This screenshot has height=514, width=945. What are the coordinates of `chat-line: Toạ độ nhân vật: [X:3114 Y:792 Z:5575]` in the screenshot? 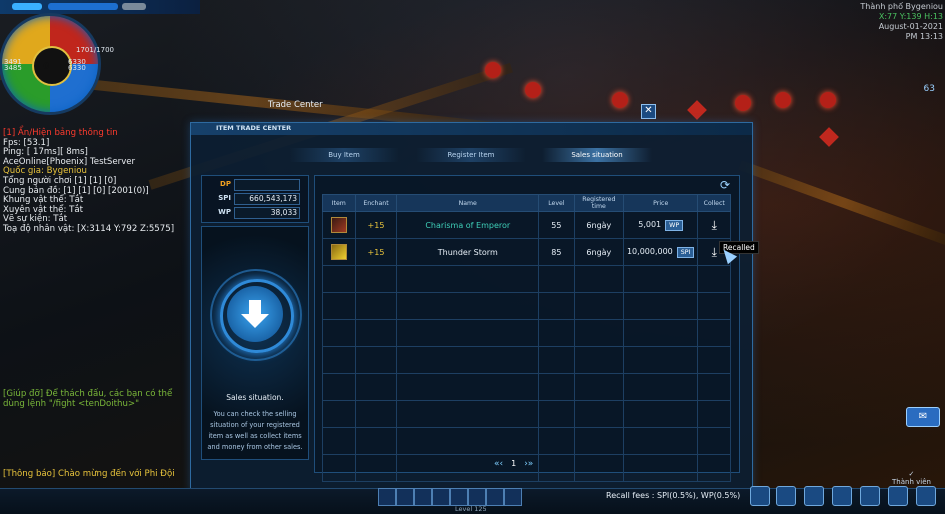 It's located at (89, 228).